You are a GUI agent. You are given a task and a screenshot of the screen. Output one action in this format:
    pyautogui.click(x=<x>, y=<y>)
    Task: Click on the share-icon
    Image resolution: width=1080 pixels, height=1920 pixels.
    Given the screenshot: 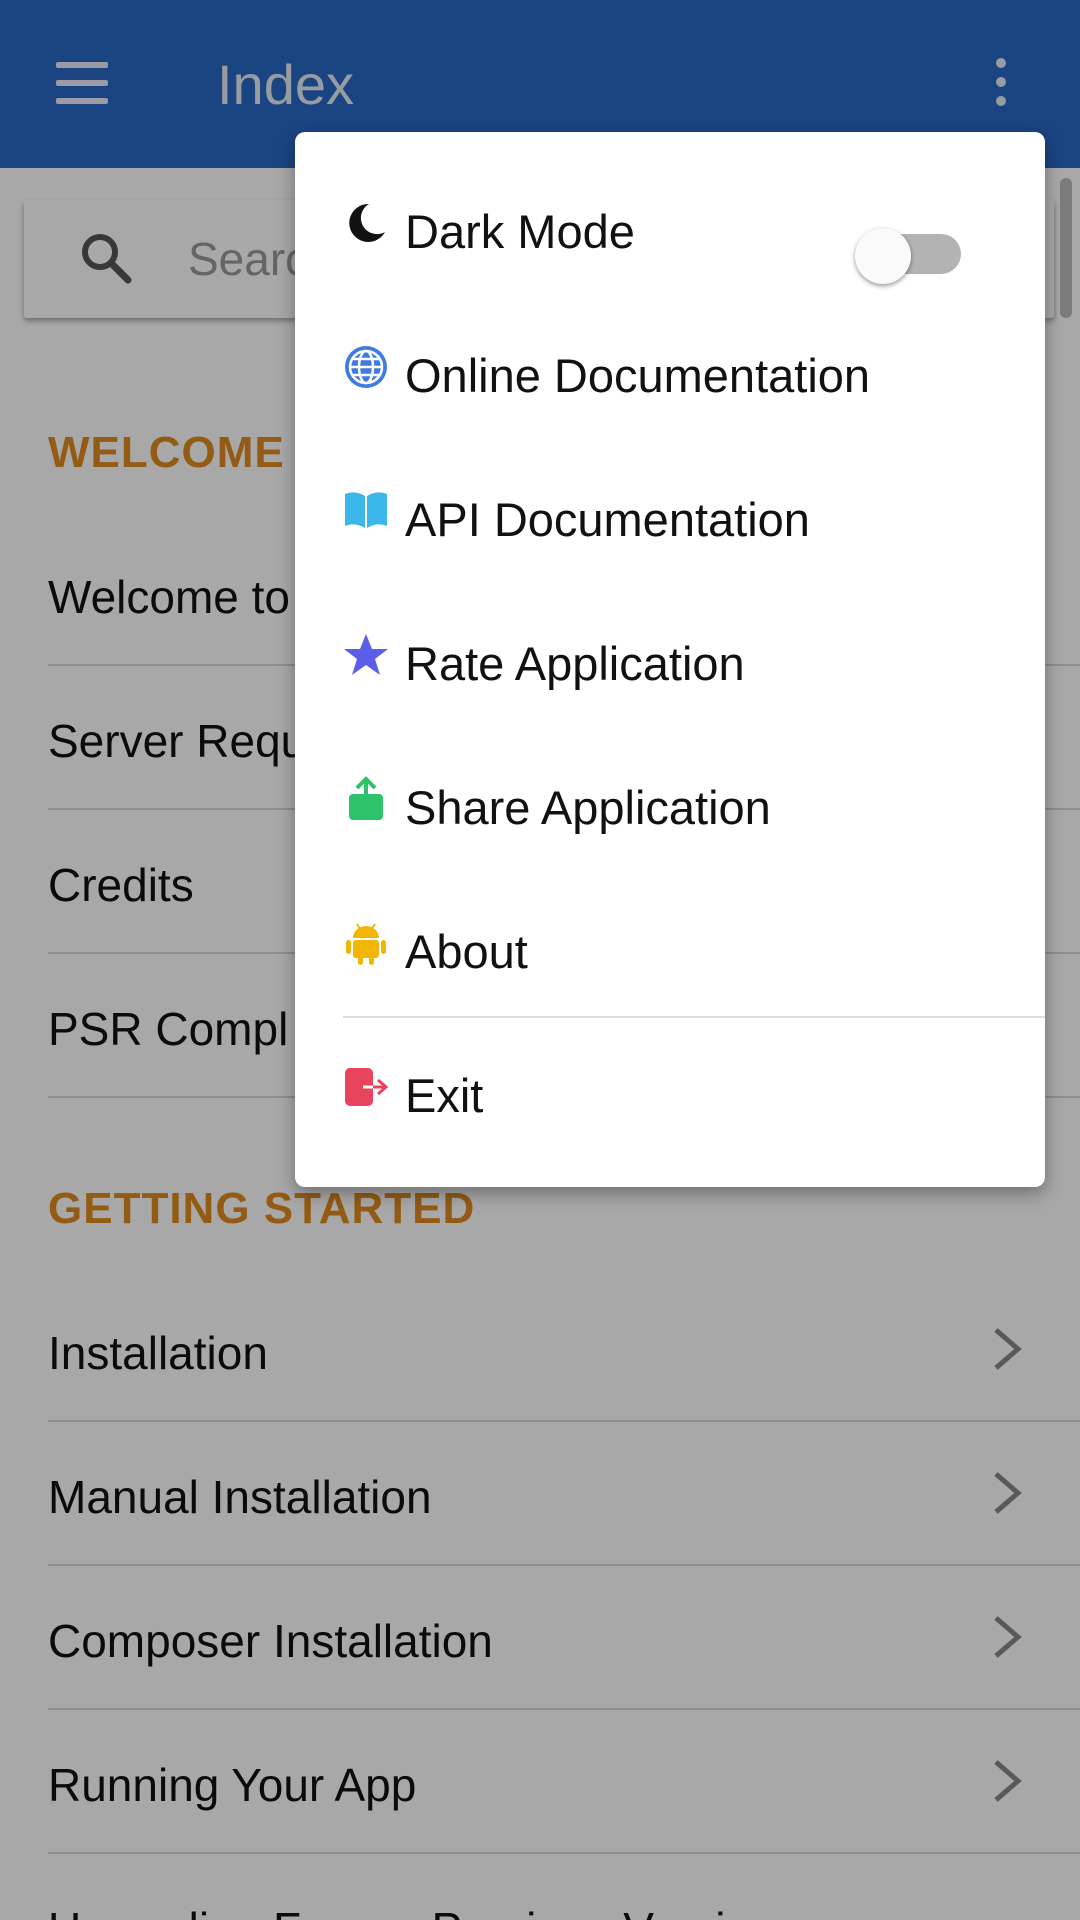 What is the action you would take?
    pyautogui.click(x=366, y=798)
    